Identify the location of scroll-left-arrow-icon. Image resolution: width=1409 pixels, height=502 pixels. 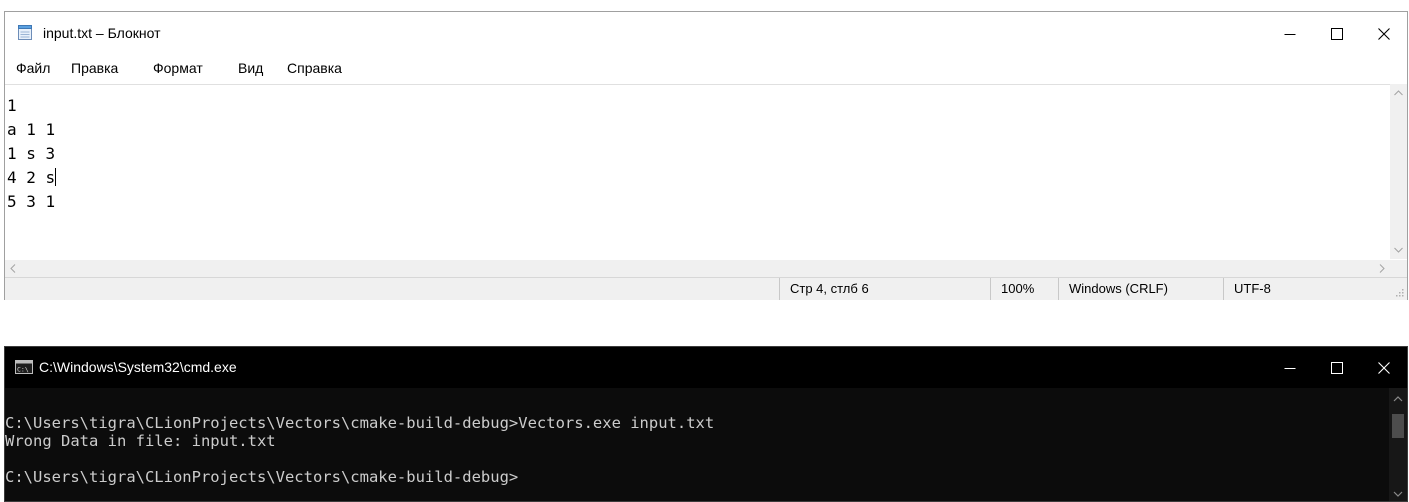
(13, 268).